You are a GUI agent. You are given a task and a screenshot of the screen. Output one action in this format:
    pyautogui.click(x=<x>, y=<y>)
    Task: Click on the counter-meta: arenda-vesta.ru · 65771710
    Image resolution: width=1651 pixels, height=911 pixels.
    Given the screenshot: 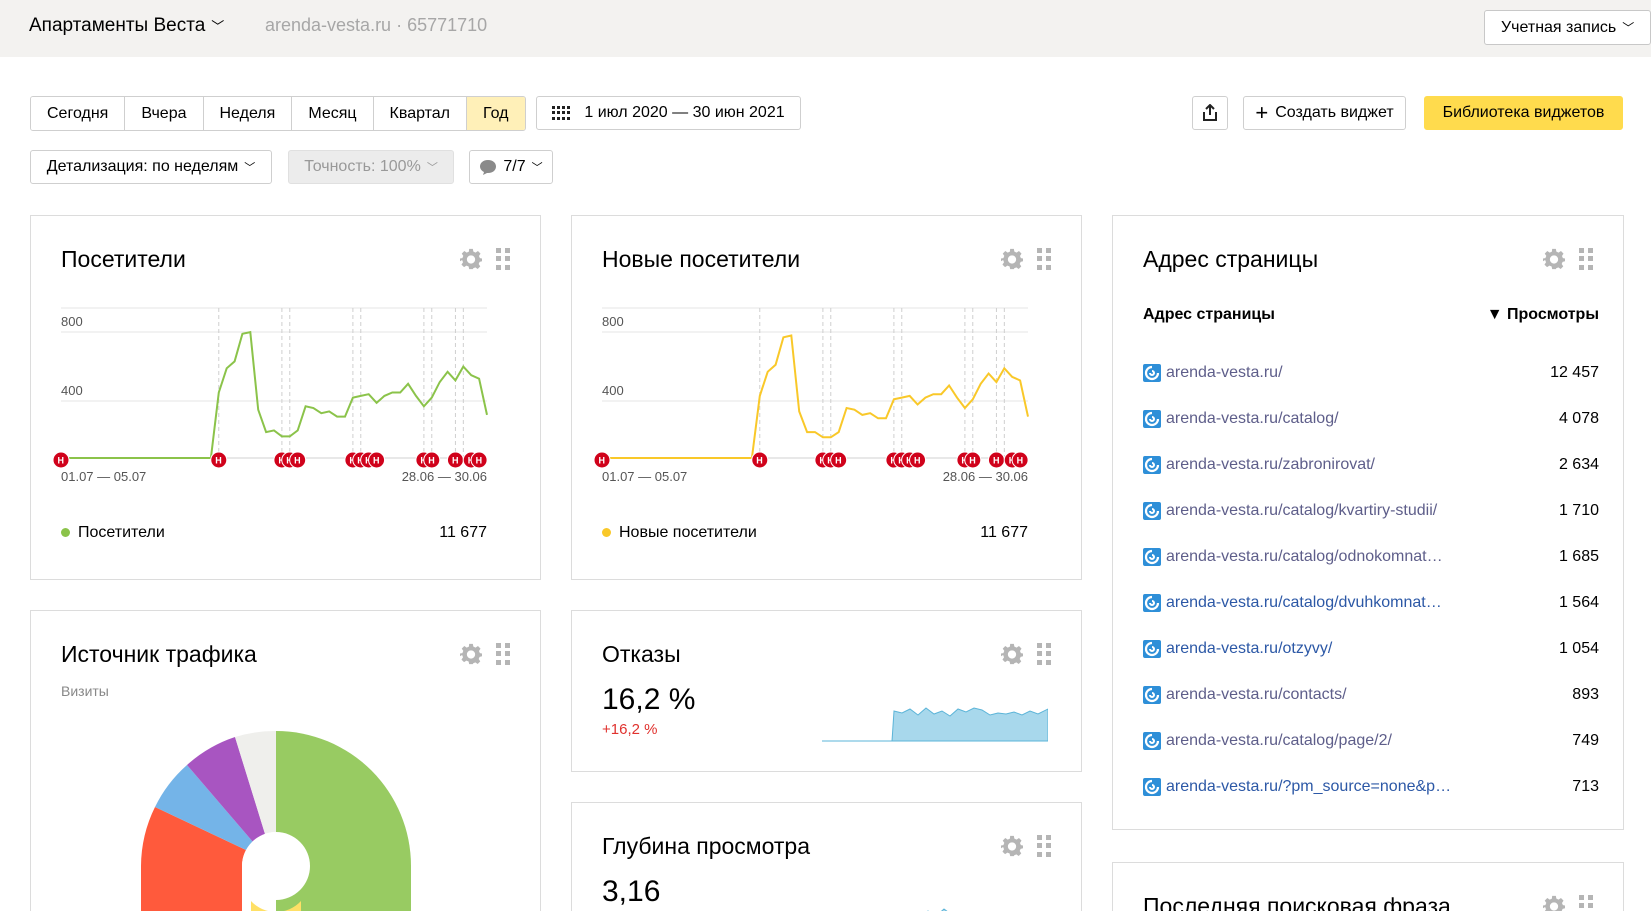 What is the action you would take?
    pyautogui.click(x=376, y=25)
    